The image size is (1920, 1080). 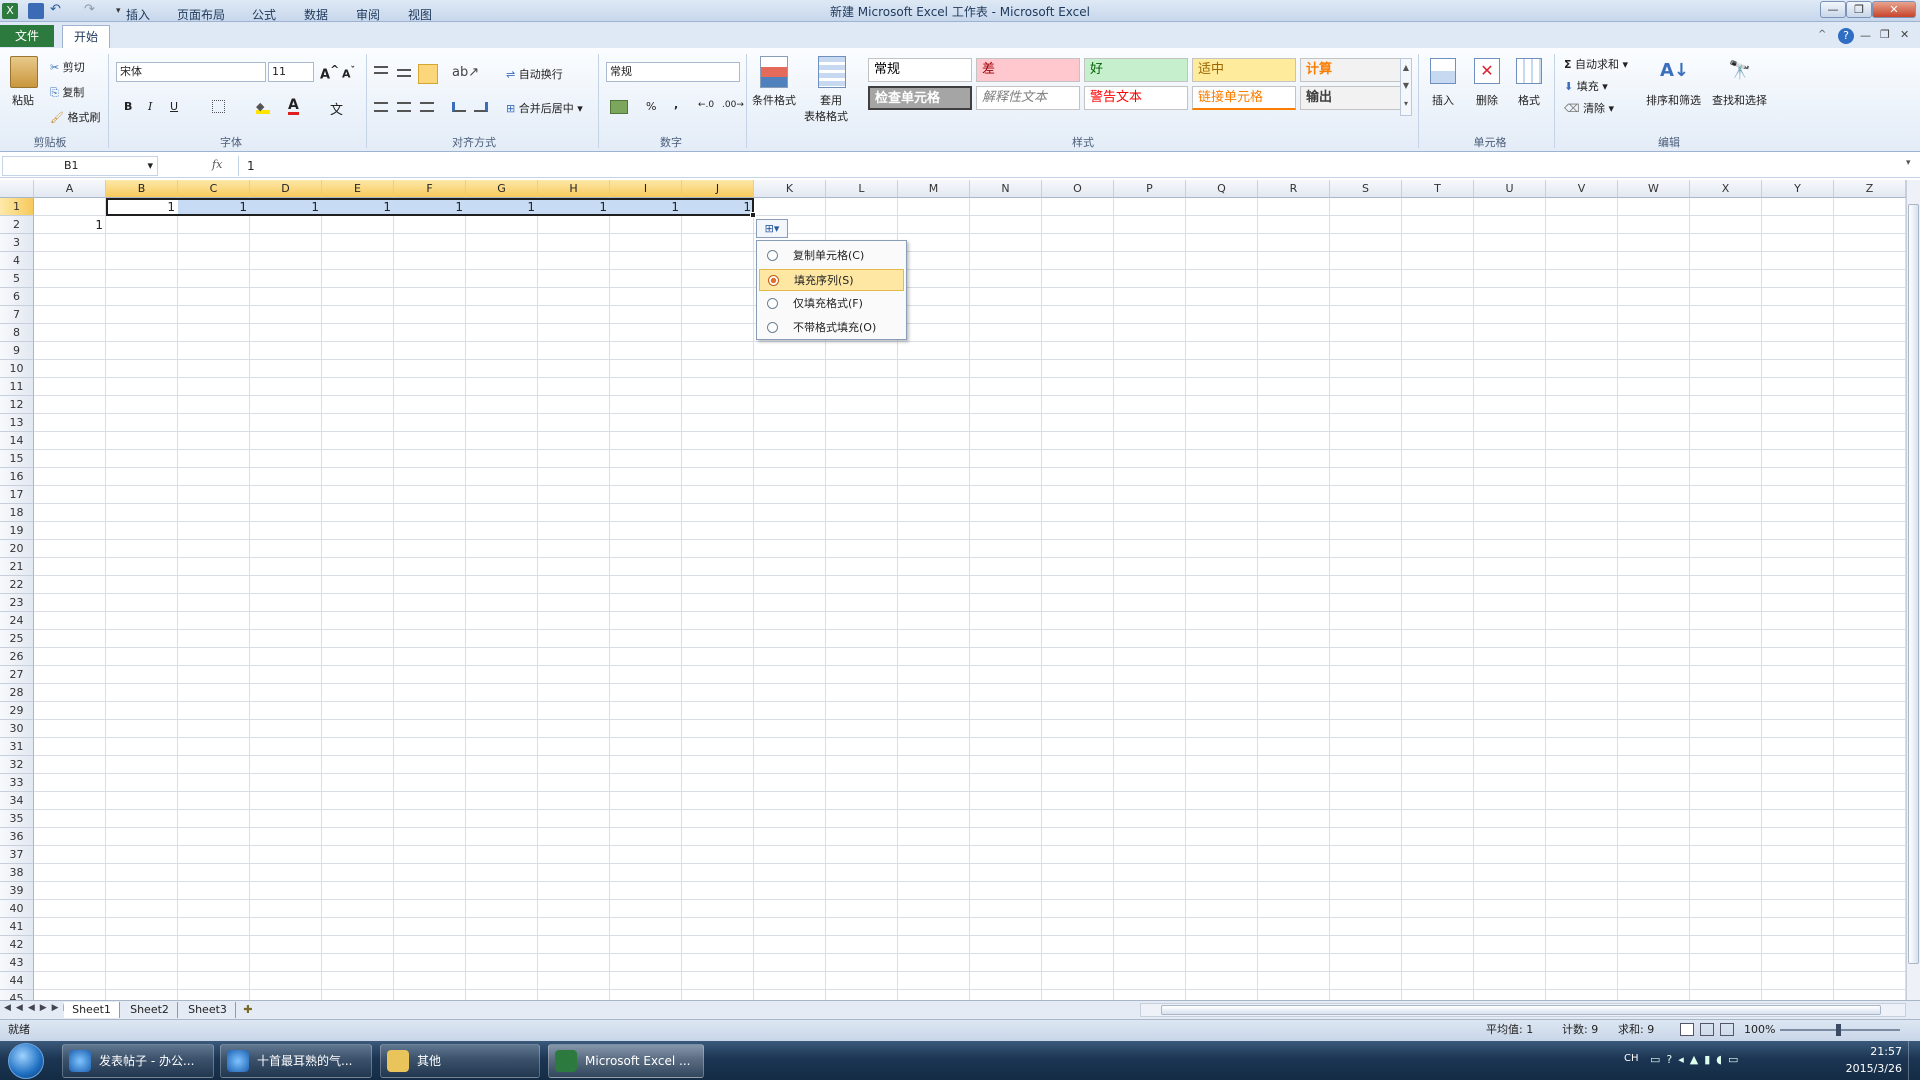 What do you see at coordinates (1838, 1030) in the screenshot?
I see `zoom-slider-handle` at bounding box center [1838, 1030].